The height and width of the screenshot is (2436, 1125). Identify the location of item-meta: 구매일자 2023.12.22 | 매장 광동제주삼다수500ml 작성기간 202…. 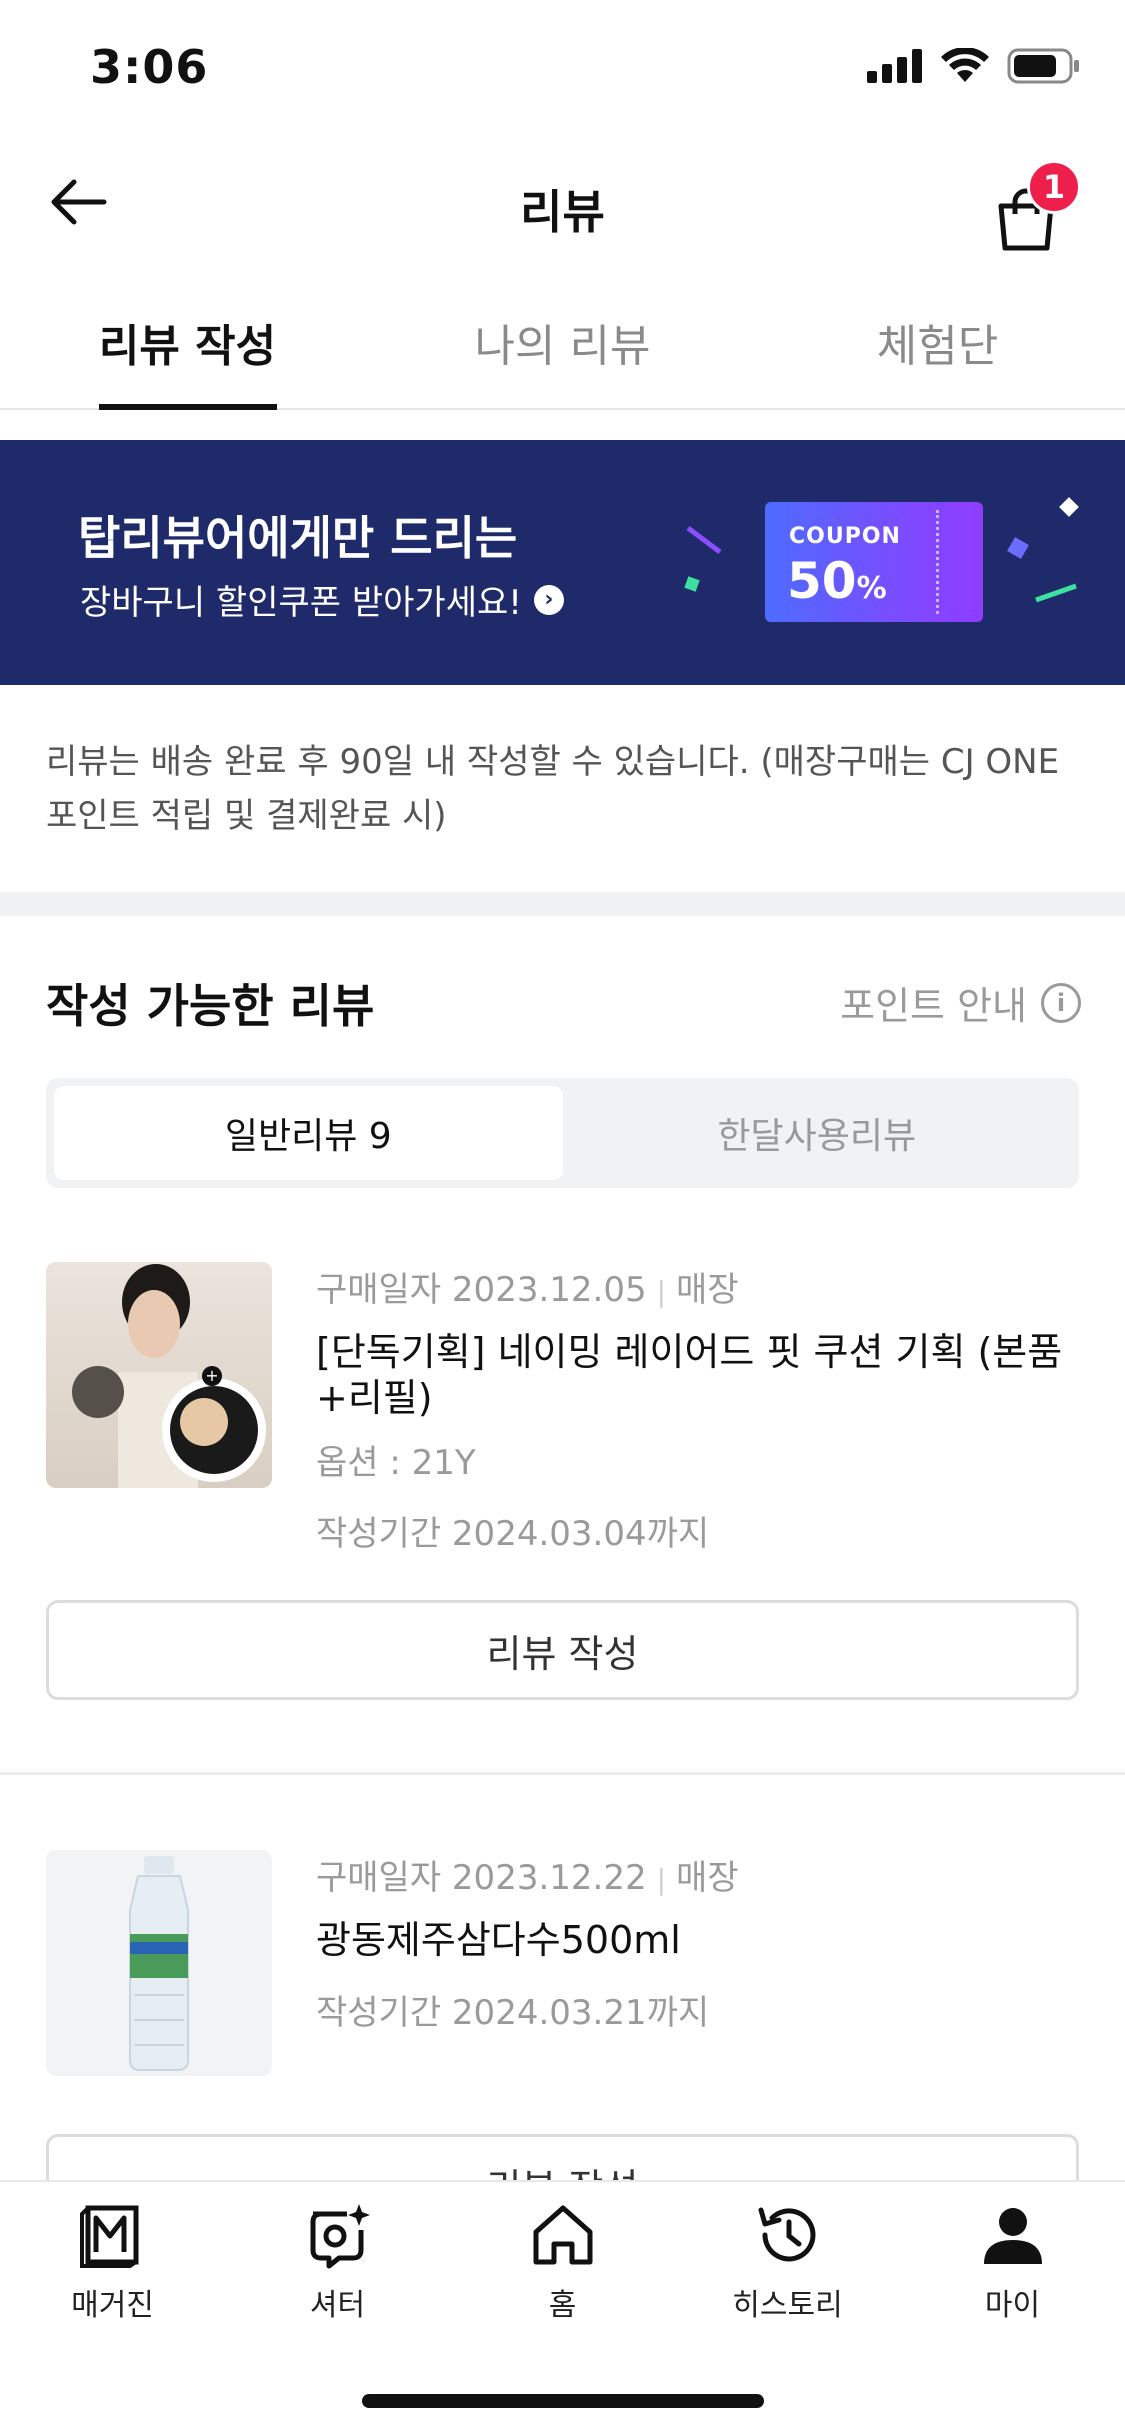
(696, 1942).